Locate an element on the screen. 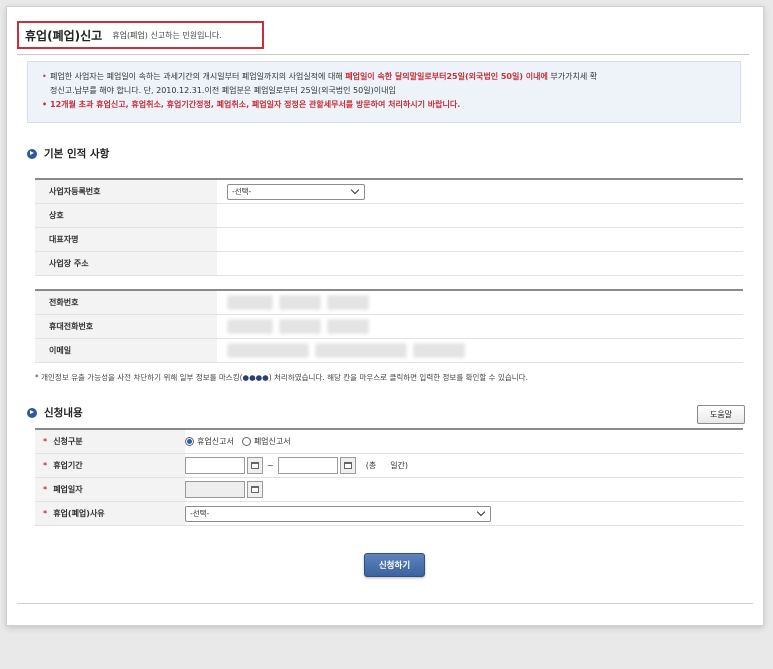  table-row: 대표자명 is located at coordinates (389, 240).